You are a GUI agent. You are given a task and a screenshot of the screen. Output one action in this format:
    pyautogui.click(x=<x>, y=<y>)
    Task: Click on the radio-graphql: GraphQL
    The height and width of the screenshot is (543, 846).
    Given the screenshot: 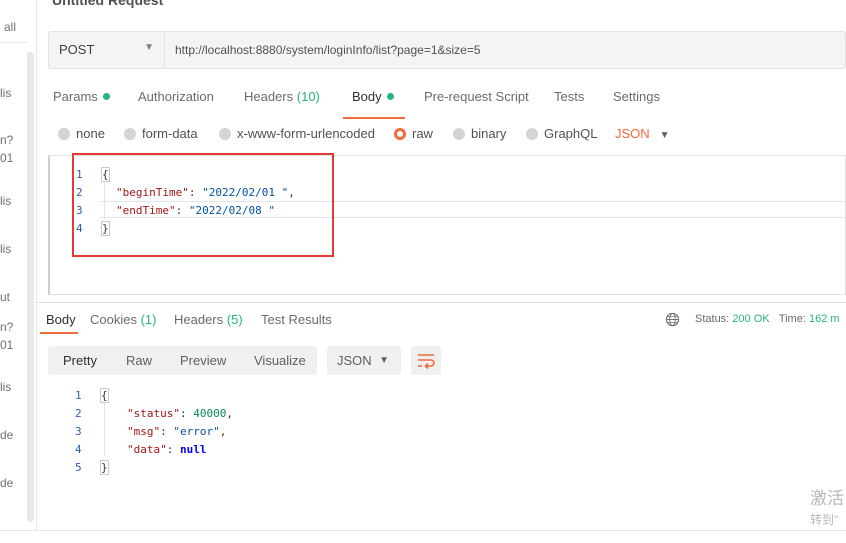 What is the action you would take?
    pyautogui.click(x=561, y=133)
    